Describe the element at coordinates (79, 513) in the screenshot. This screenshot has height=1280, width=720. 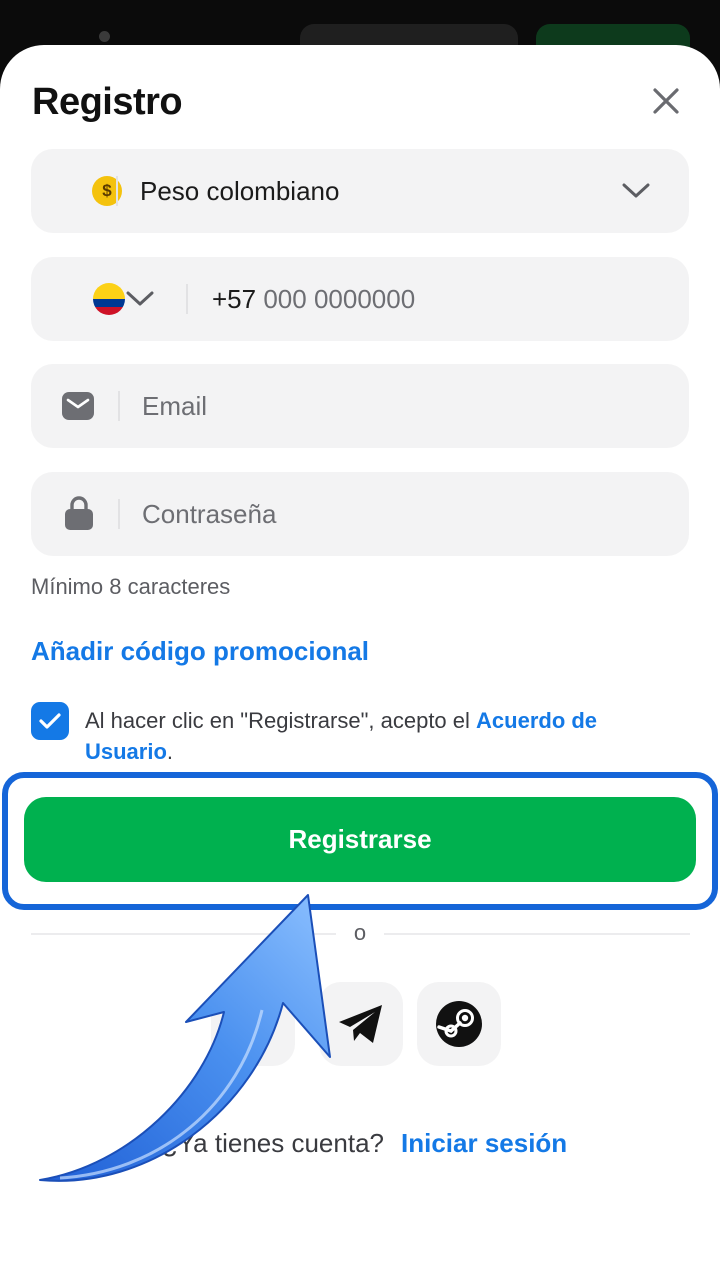
I see `lock-icon` at that location.